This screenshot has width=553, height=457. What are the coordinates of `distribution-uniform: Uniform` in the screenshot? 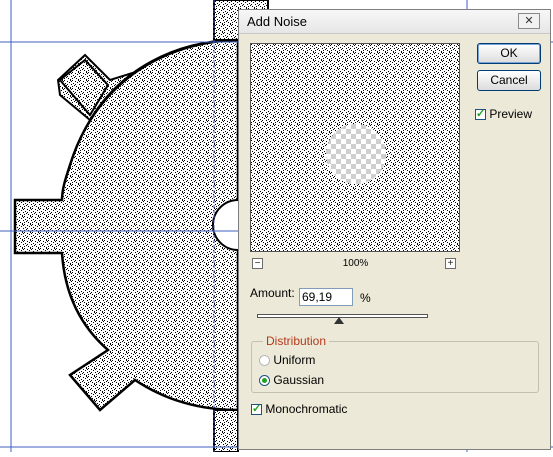 It's located at (287, 360).